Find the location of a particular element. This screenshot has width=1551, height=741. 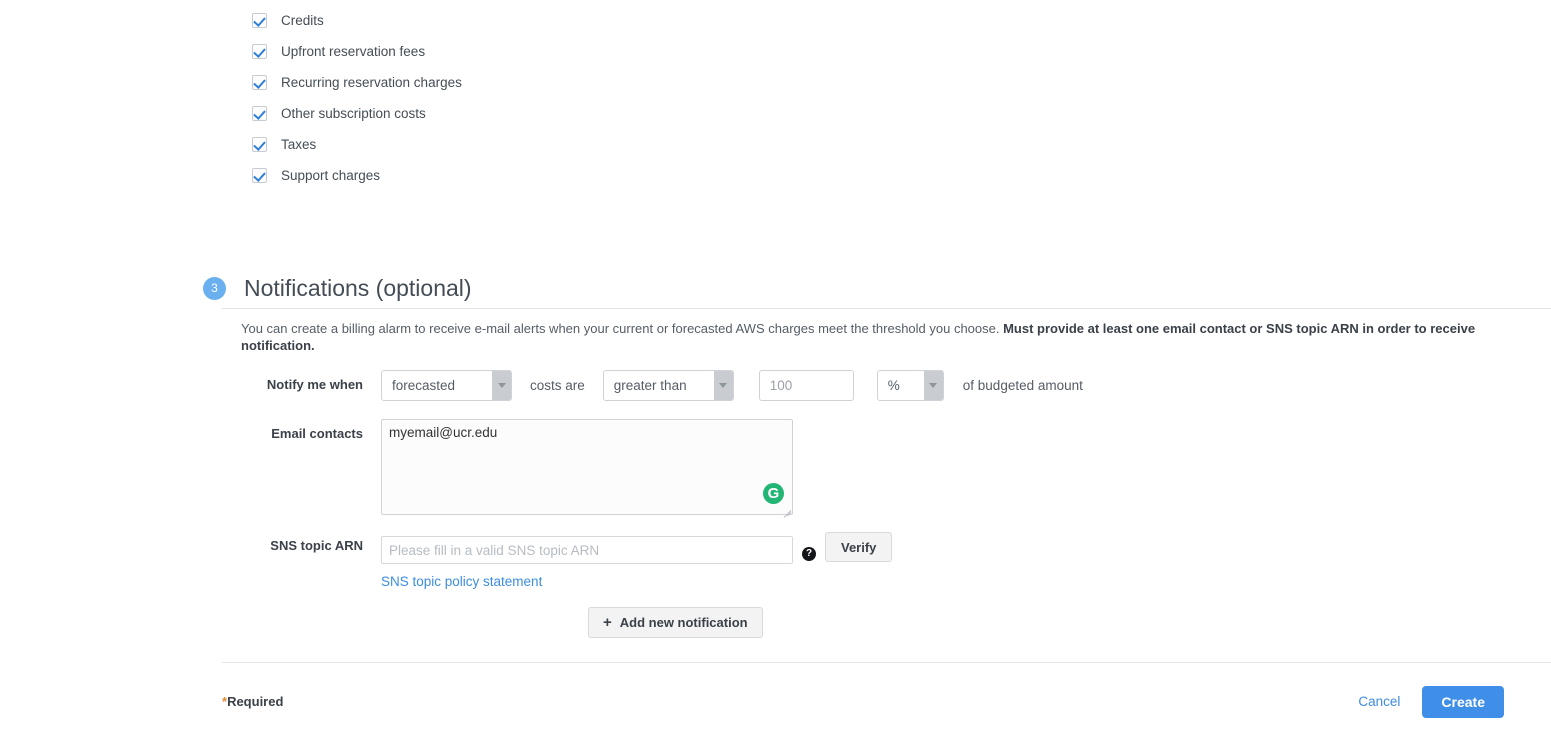

checkbox-row-recurring-reservation-charges: Recurring reservation charges is located at coordinates (552, 82).